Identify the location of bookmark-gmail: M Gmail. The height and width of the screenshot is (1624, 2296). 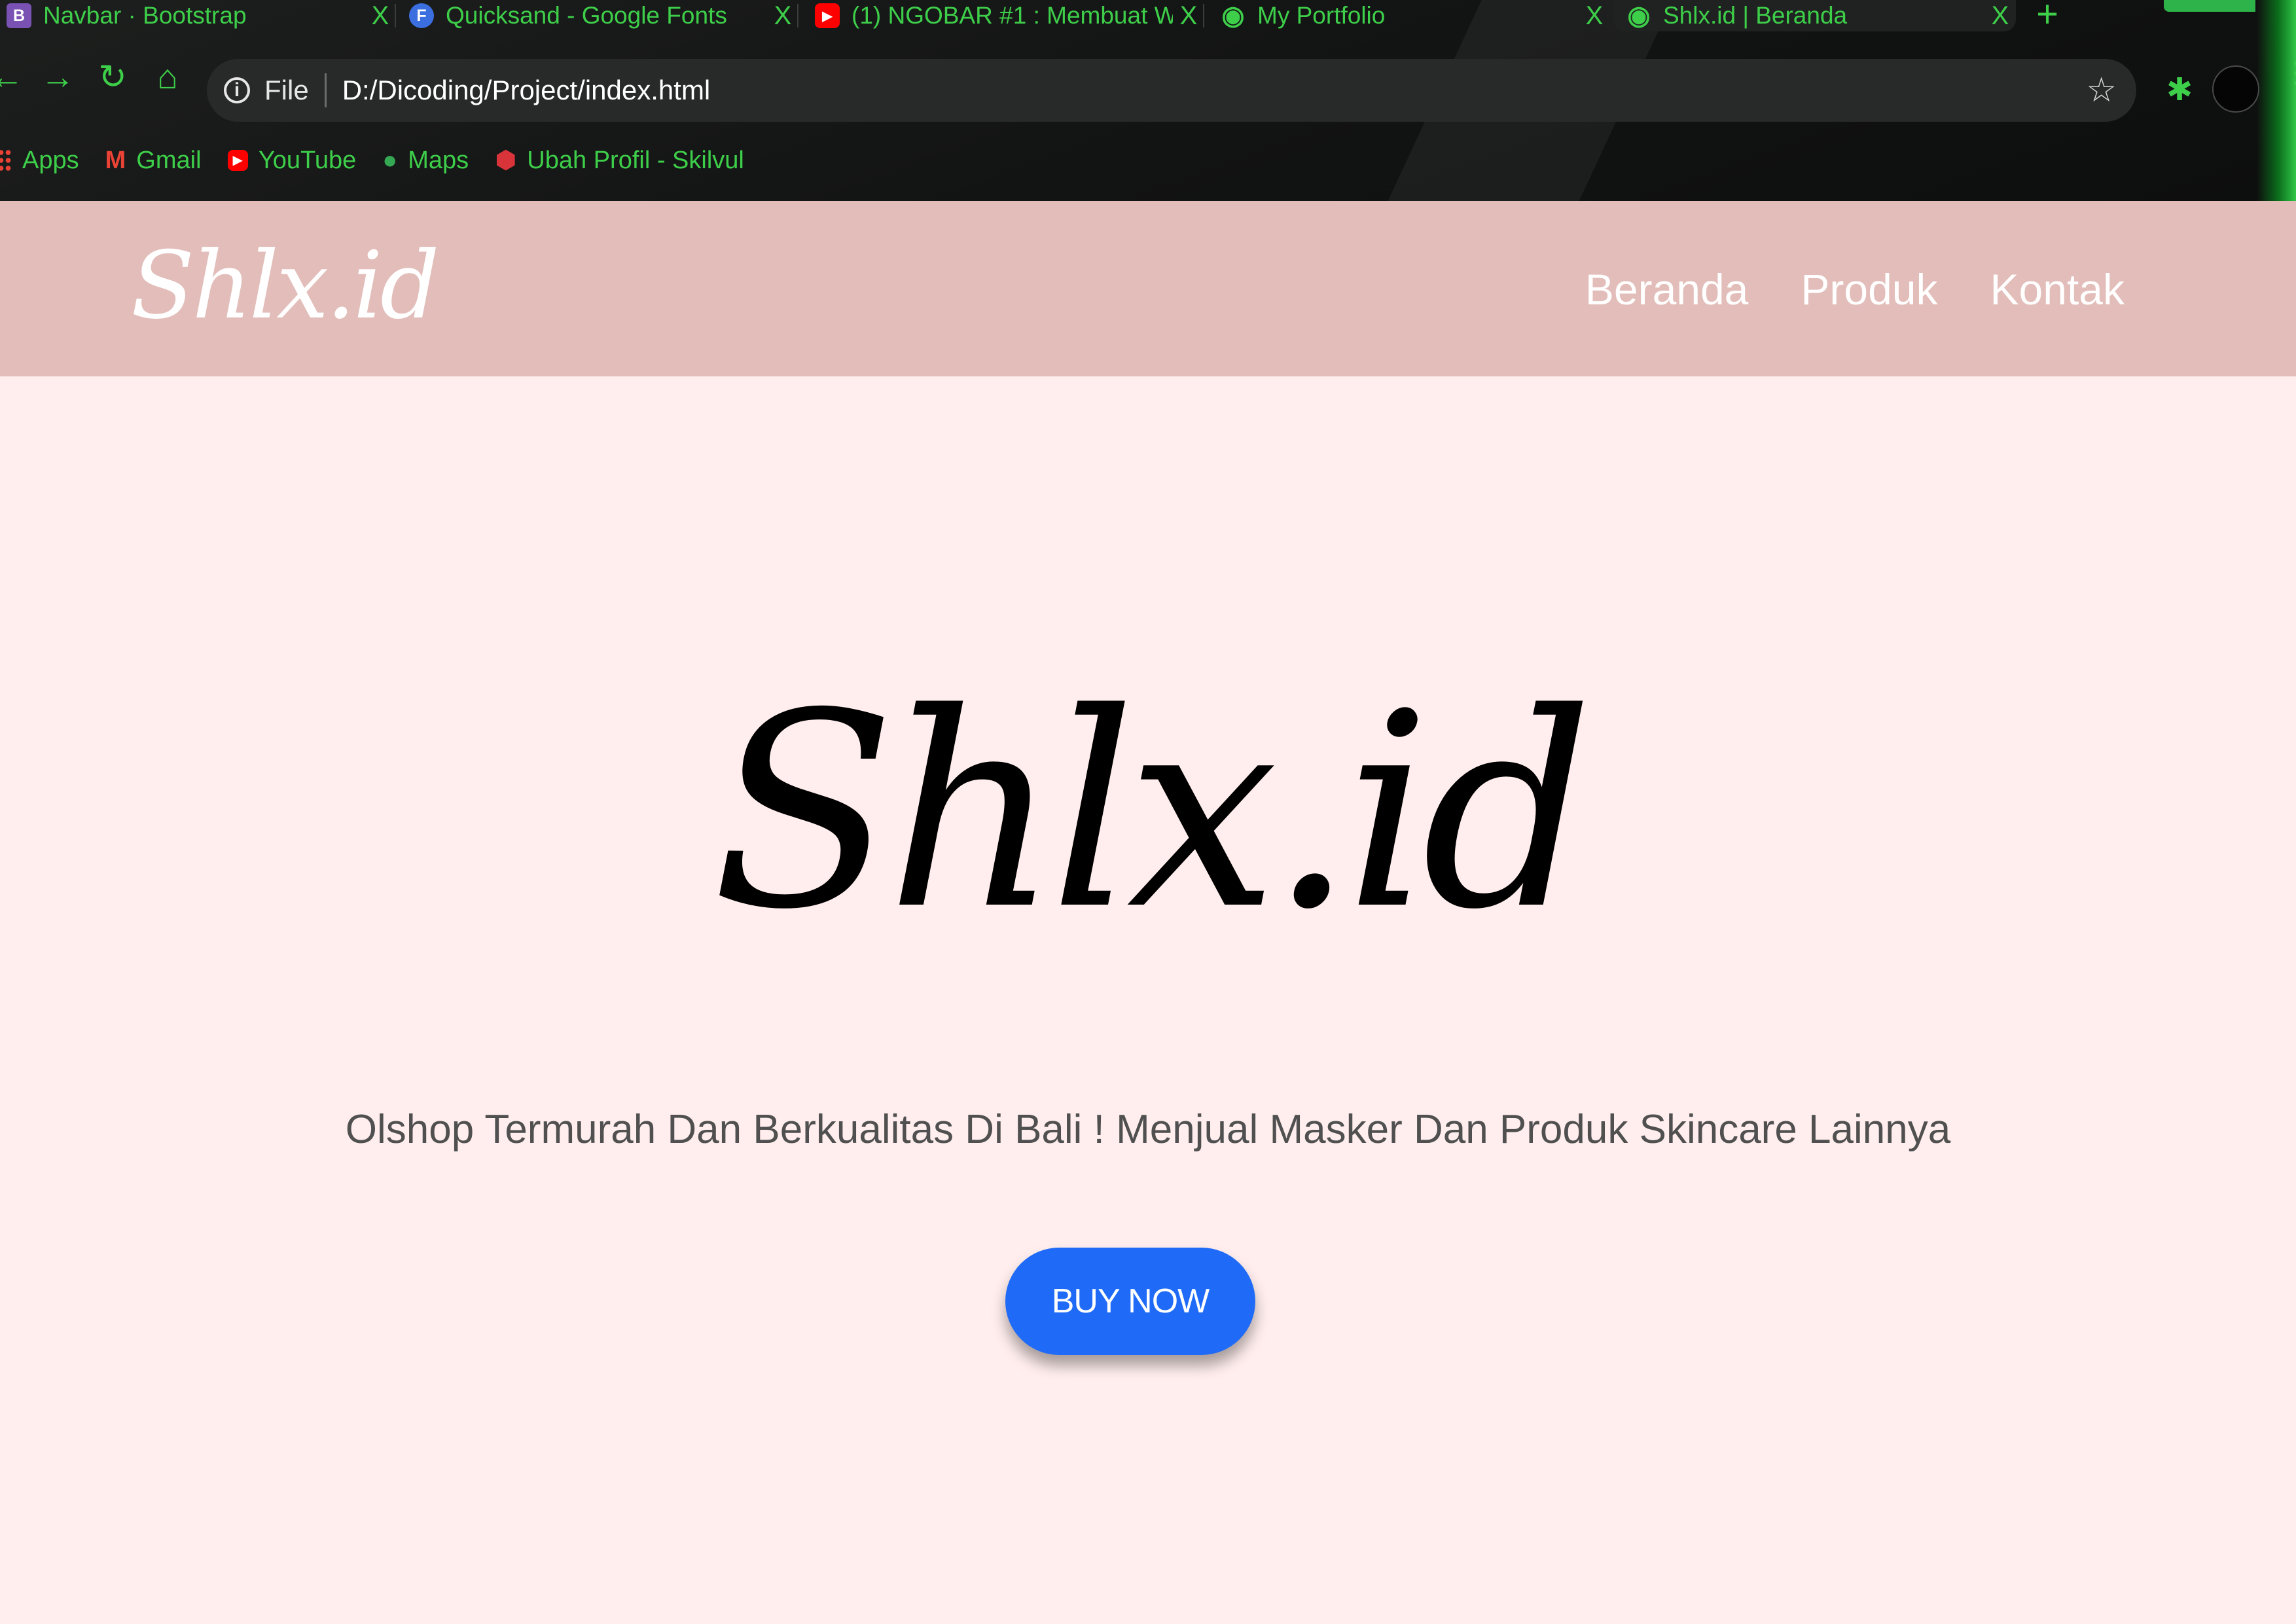
(153, 160).